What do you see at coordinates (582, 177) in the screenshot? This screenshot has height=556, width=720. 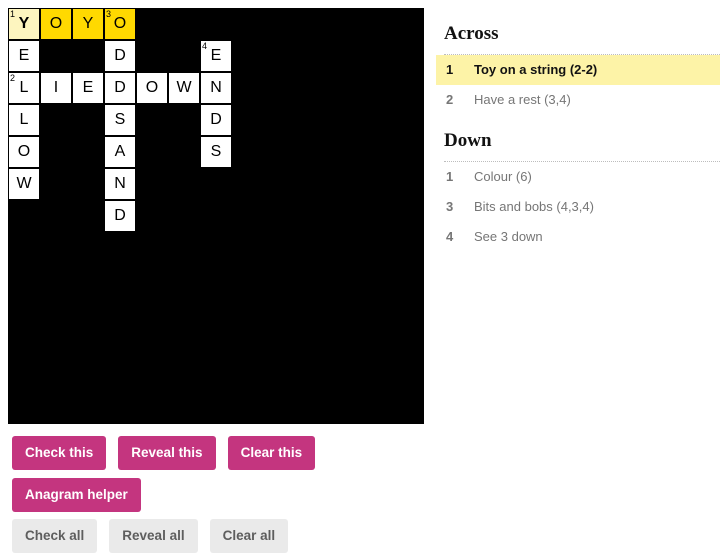 I see `clue-down-1: 1 Colour (6)` at bounding box center [582, 177].